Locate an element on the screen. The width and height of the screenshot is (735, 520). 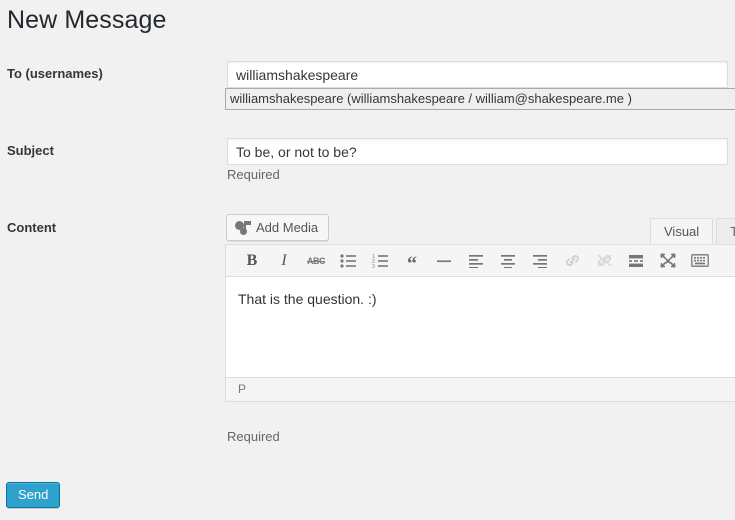
align-left-icon is located at coordinates (476, 261).